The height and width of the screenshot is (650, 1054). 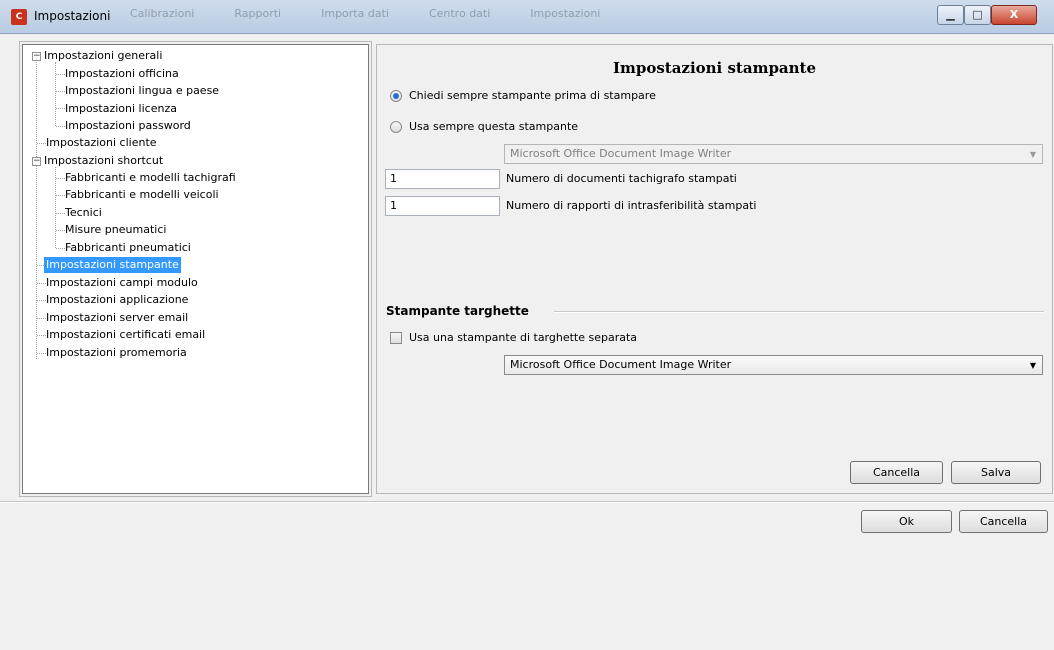 I want to click on maximize-button: □, so click(x=977, y=15).